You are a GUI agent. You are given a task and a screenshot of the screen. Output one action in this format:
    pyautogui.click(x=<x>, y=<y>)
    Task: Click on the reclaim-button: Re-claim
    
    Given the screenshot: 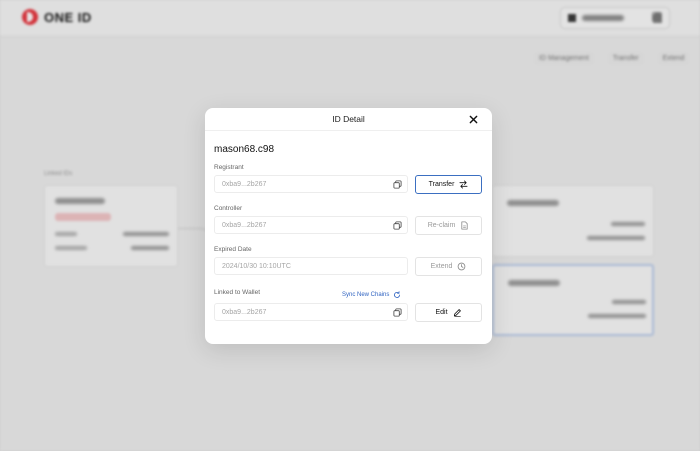 What is the action you would take?
    pyautogui.click(x=448, y=225)
    